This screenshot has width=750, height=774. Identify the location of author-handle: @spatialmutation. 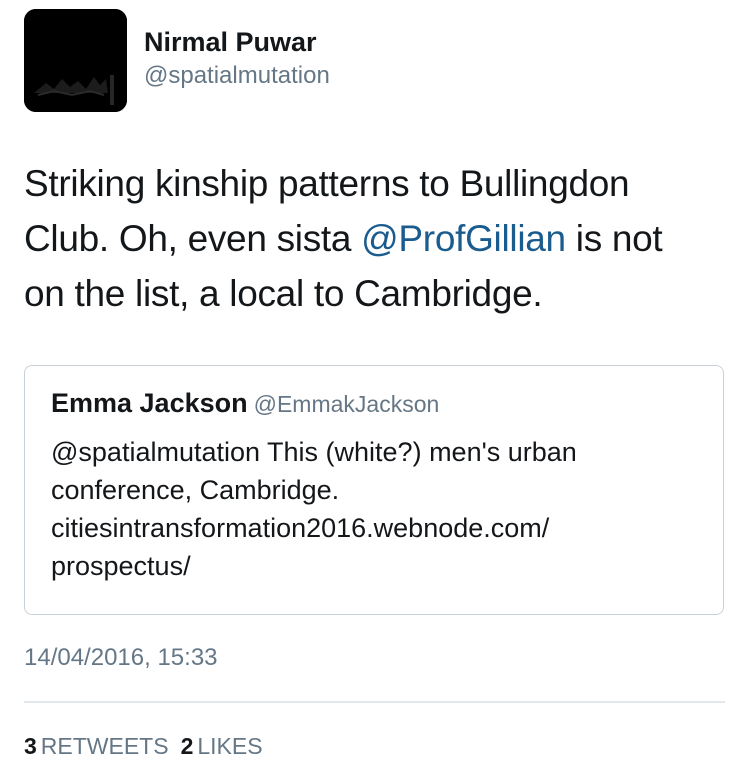
(237, 76).